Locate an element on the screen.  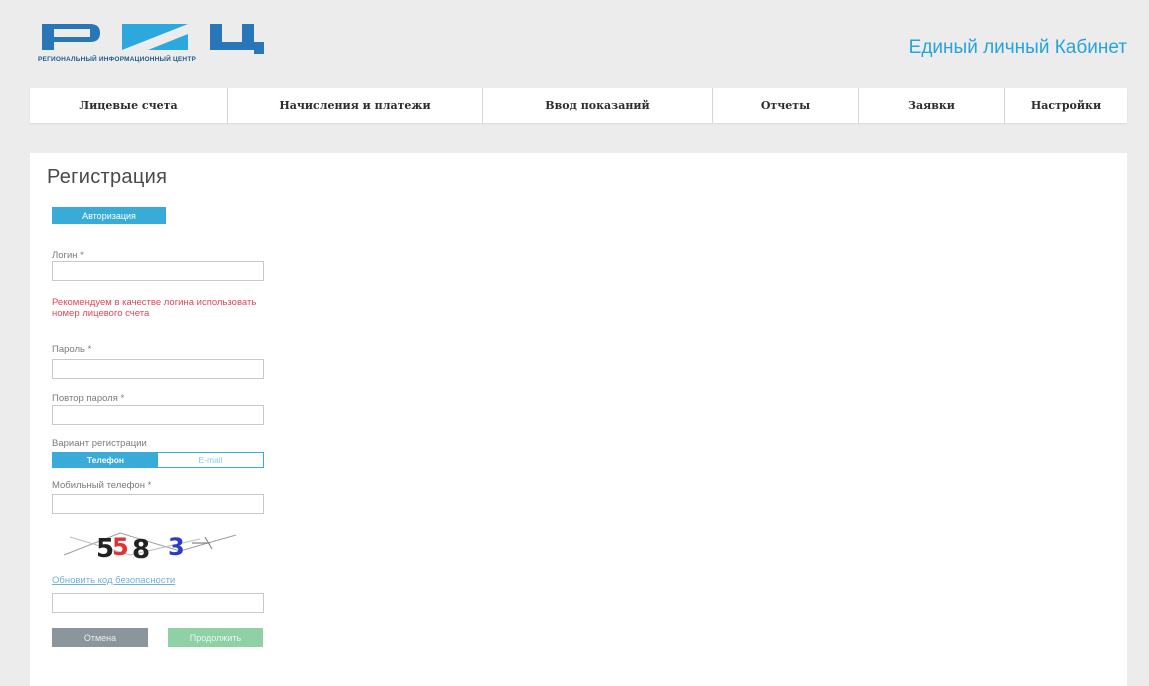
captcha-image: 5 5 8 3 is located at coordinates (150, 544).